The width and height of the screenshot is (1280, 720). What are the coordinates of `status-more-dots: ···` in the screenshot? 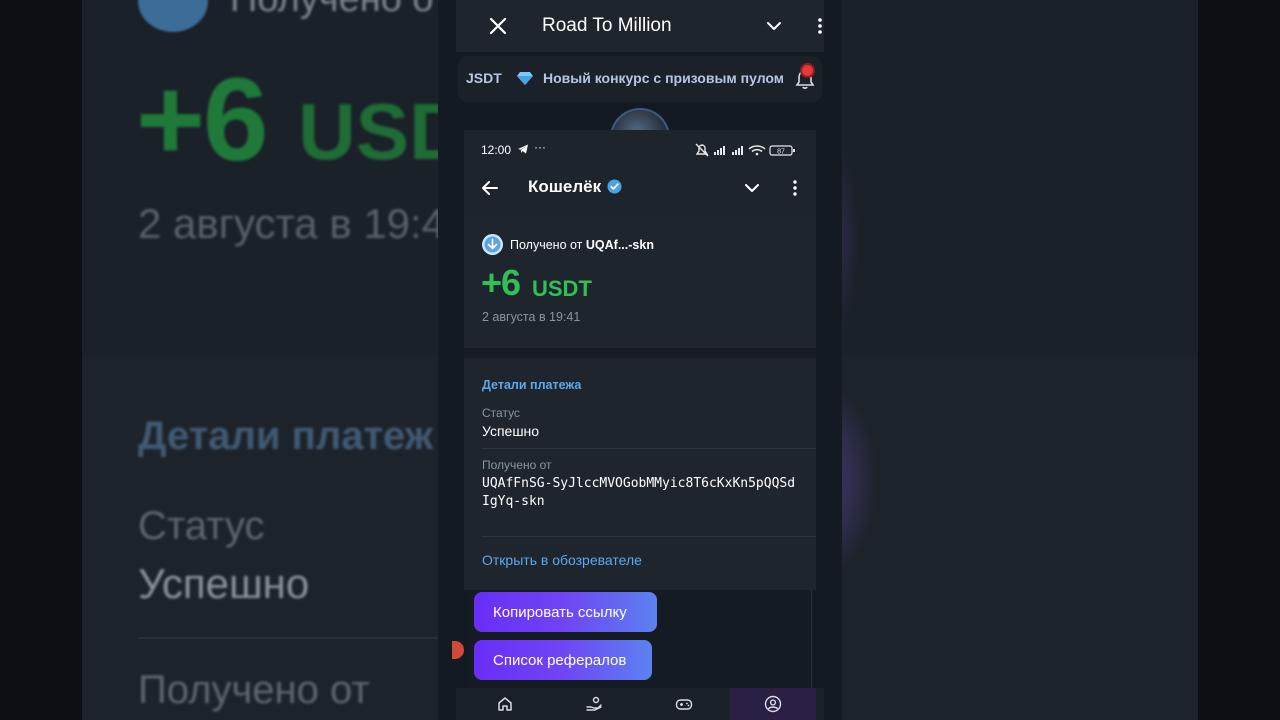 It's located at (540, 147).